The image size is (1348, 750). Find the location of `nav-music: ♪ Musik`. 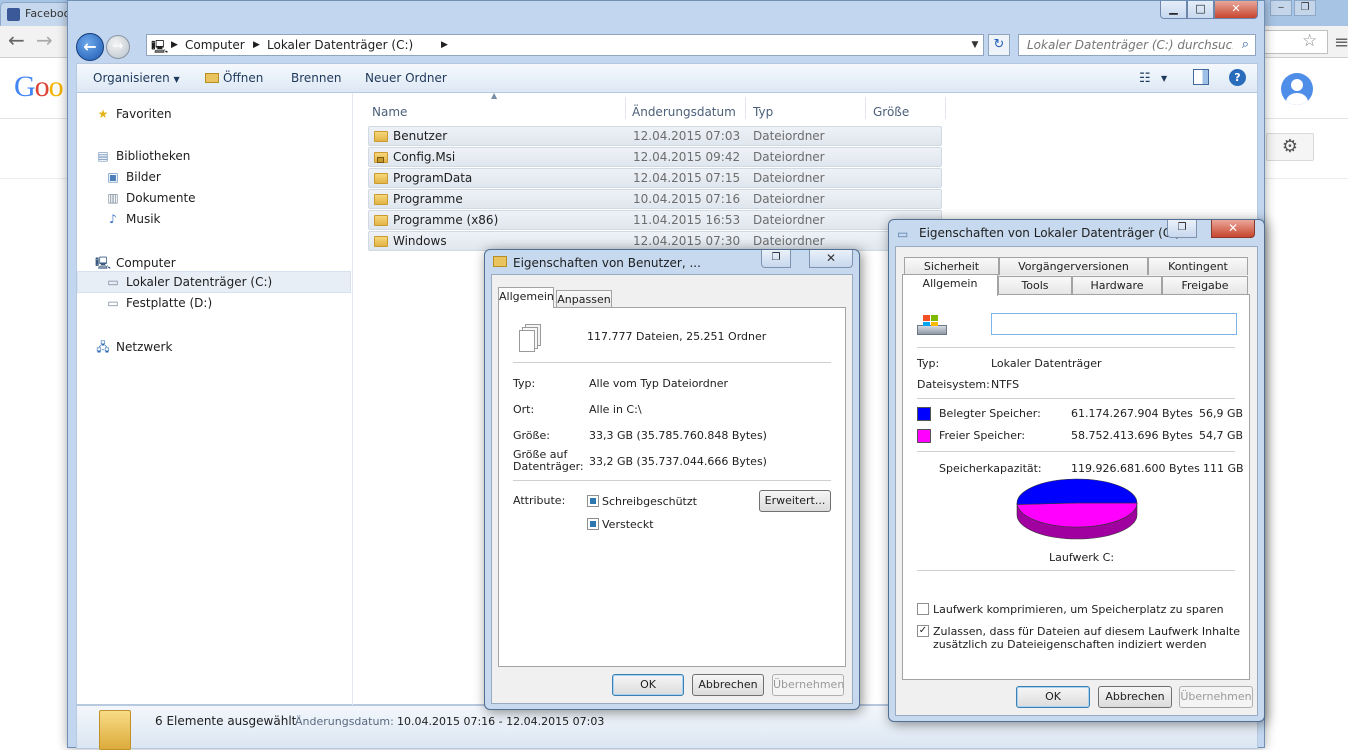

nav-music: ♪ Musik is located at coordinates (132, 219).